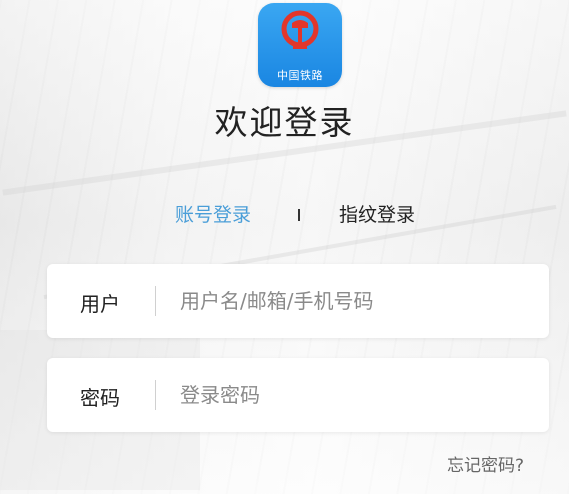 Image resolution: width=569 pixels, height=494 pixels. What do you see at coordinates (355, 301) in the screenshot?
I see `username-input` at bounding box center [355, 301].